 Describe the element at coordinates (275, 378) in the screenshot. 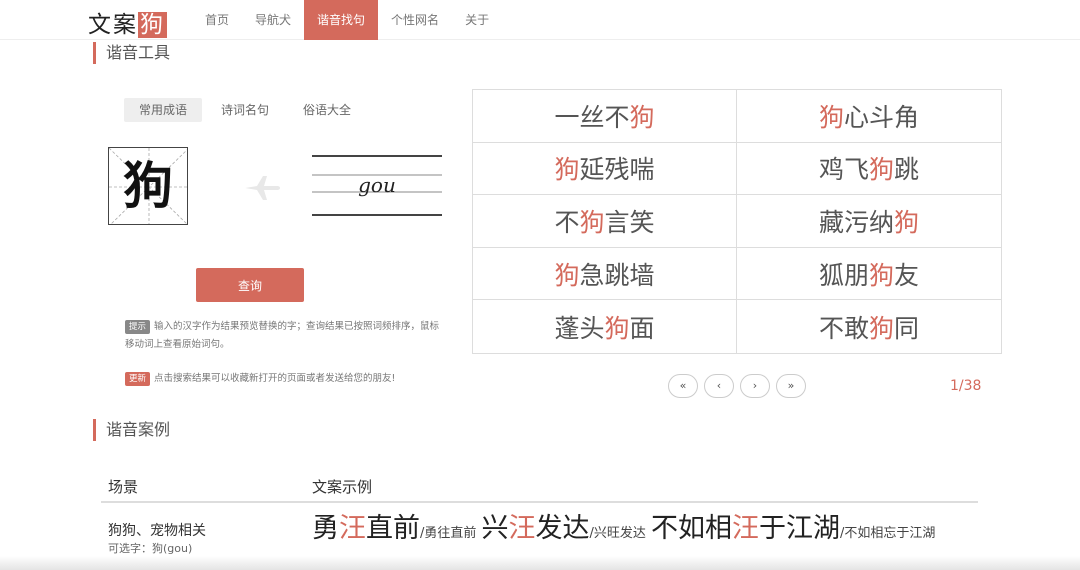

I see `update-text: 点击搜索结果可以收藏新打开的页面或者发送给您的朋友!` at that location.